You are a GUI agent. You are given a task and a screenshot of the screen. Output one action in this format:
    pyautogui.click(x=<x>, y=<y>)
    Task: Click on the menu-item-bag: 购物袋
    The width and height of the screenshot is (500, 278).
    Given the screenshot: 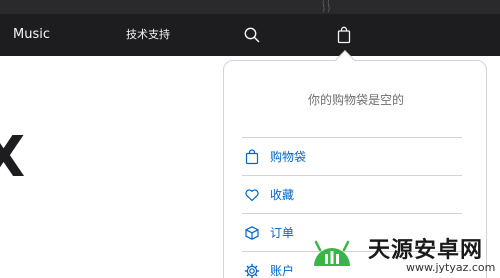 What is the action you would take?
    pyautogui.click(x=352, y=156)
    